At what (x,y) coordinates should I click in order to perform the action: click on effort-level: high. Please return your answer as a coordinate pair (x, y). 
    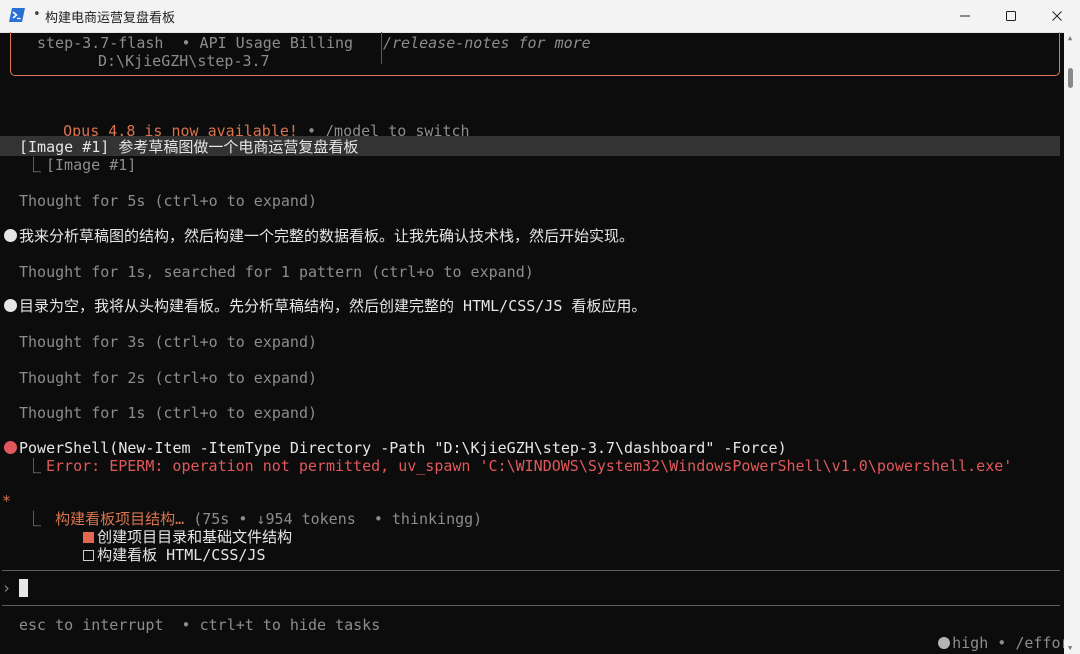
    Looking at the image, I should click on (970, 643).